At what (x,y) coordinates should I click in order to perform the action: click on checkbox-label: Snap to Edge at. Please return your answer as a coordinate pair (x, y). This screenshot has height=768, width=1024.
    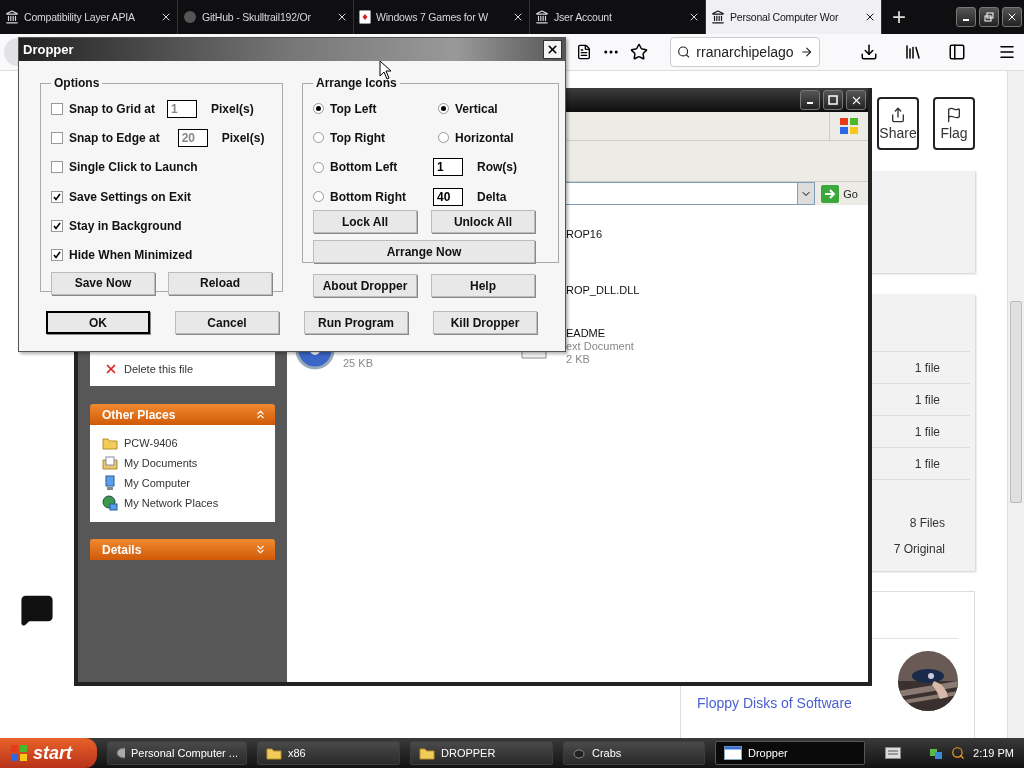
    Looking at the image, I should click on (114, 137).